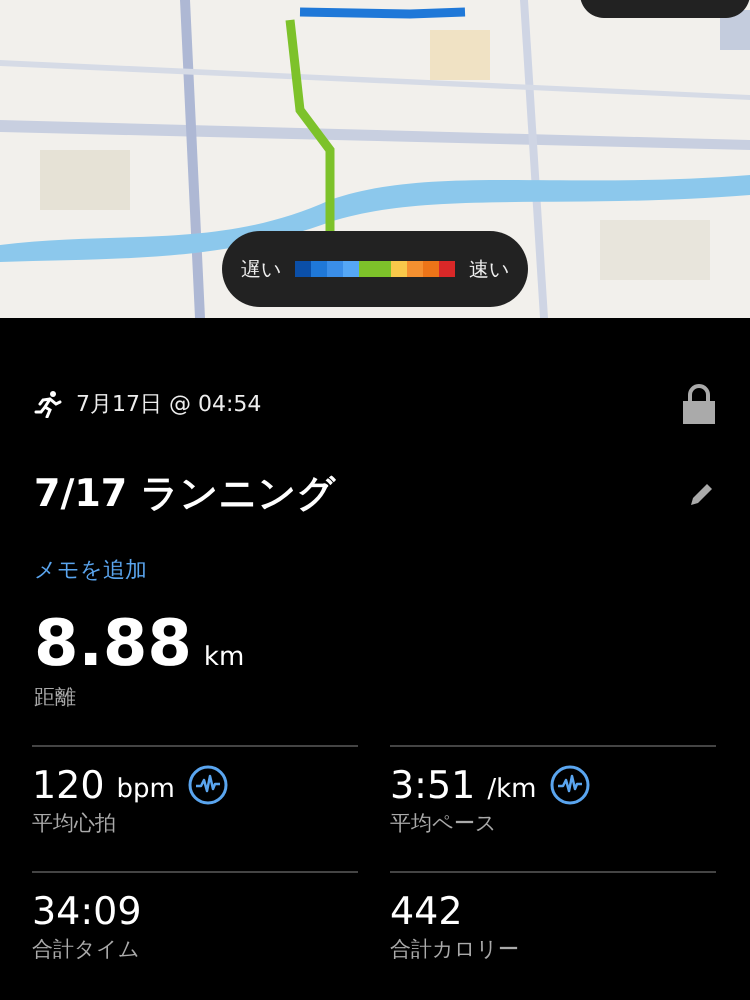 The width and height of the screenshot is (750, 1000). I want to click on distance-value: 8.88, so click(113, 644).